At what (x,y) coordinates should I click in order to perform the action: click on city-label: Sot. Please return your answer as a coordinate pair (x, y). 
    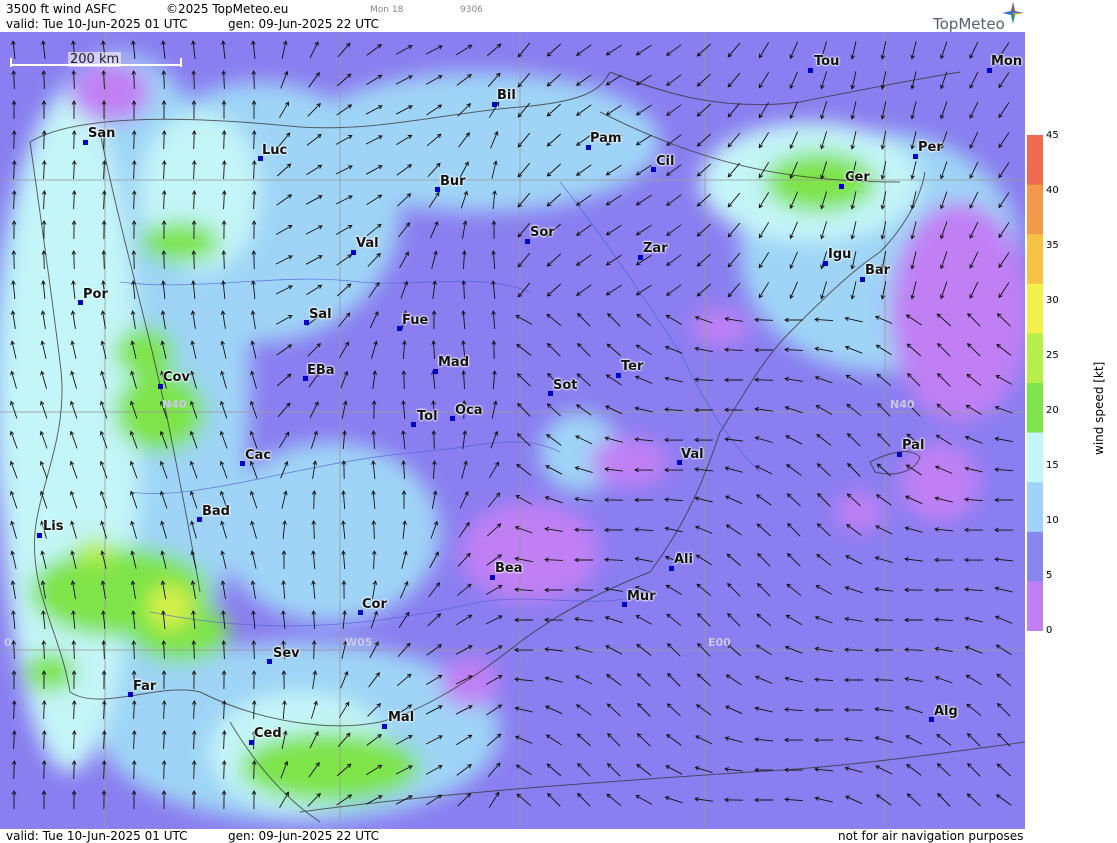
    Looking at the image, I should click on (565, 385).